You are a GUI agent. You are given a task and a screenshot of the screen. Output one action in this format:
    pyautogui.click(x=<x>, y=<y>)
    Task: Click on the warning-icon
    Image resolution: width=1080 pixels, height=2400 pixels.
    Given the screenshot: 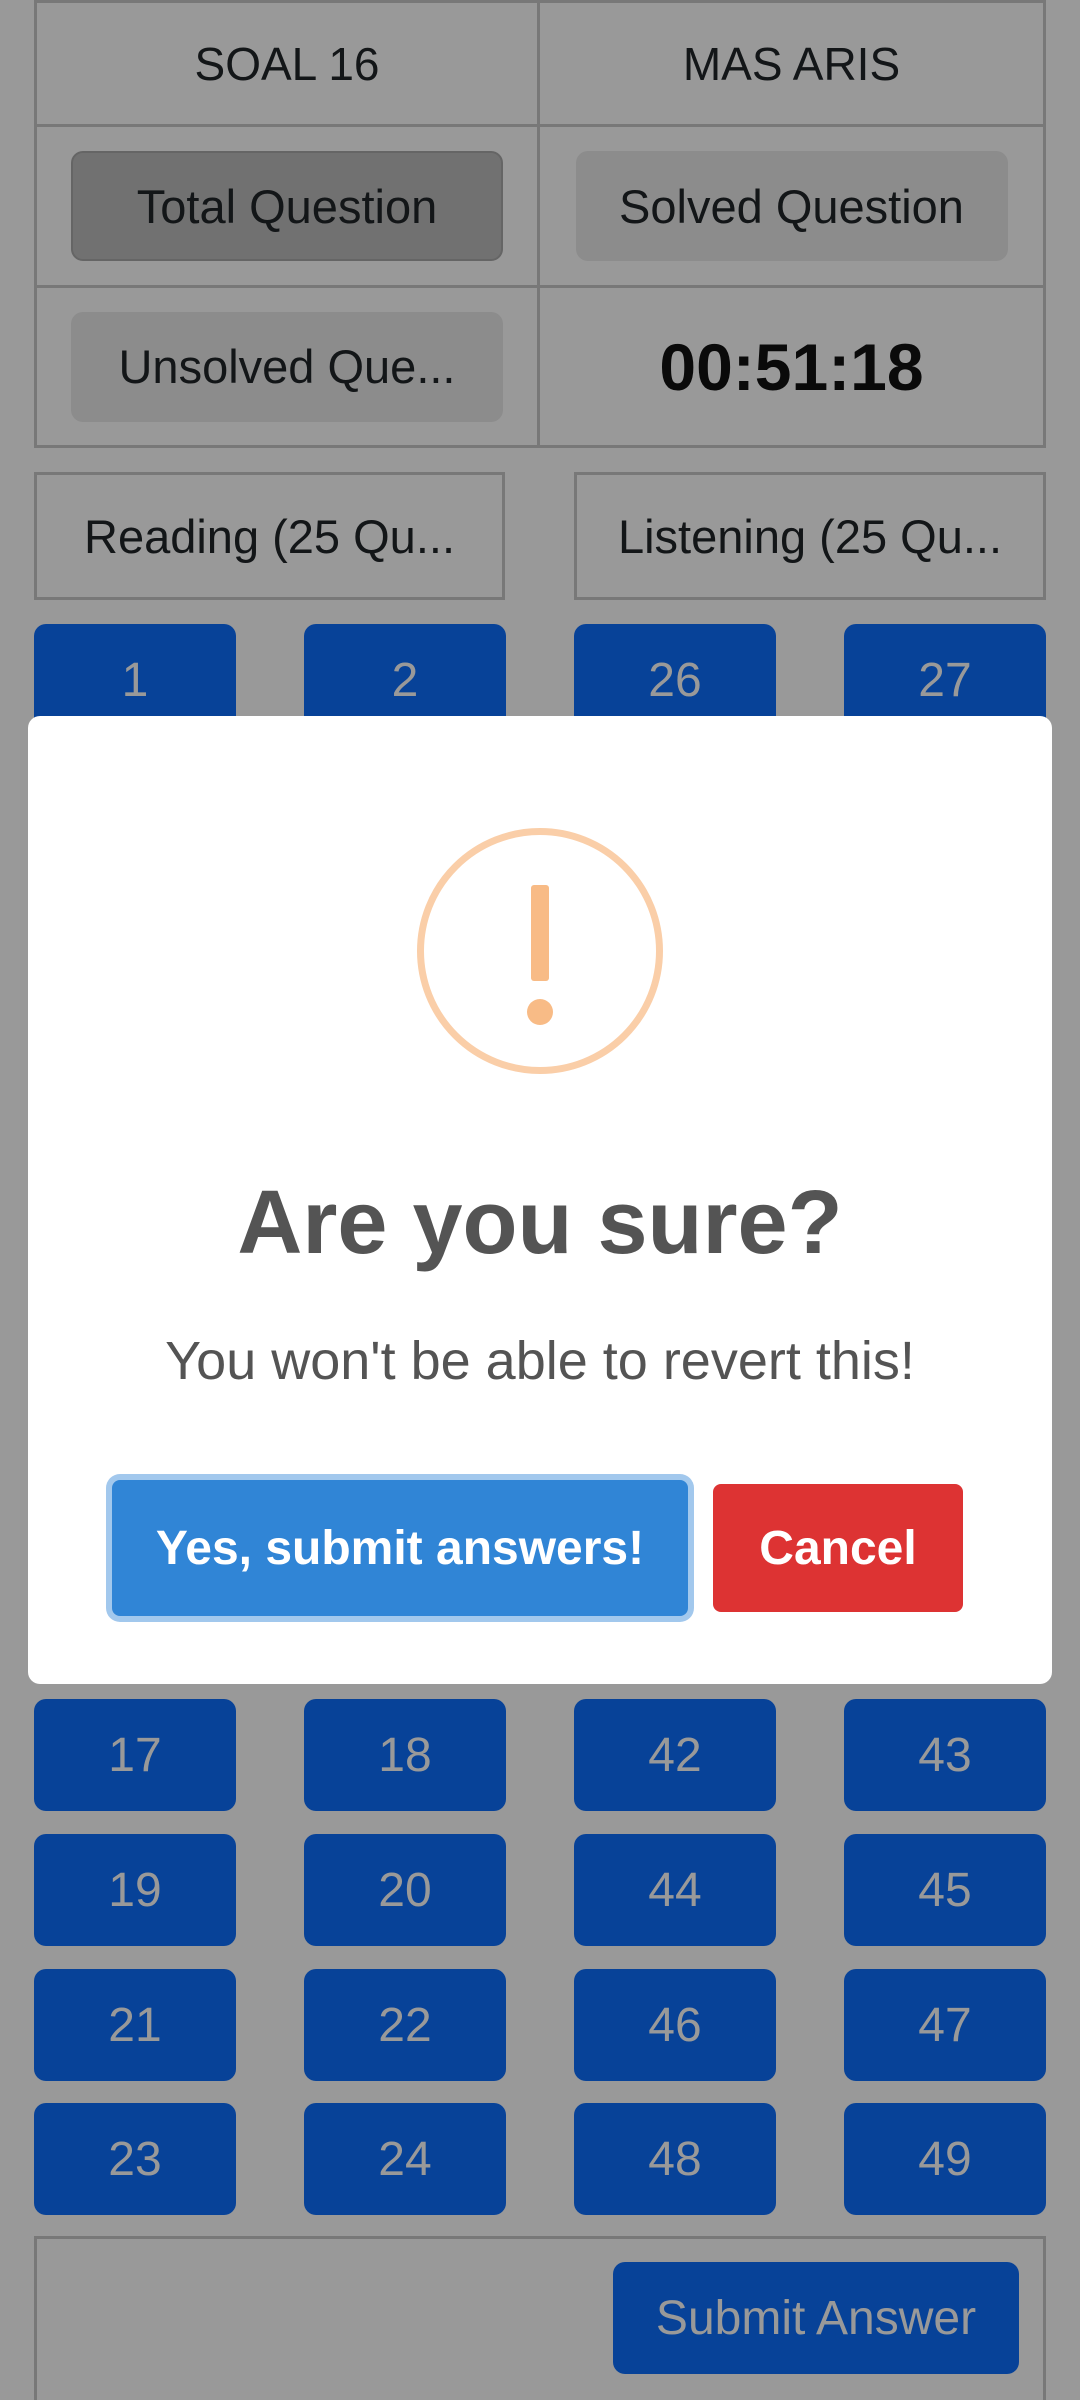 What is the action you would take?
    pyautogui.click(x=540, y=951)
    